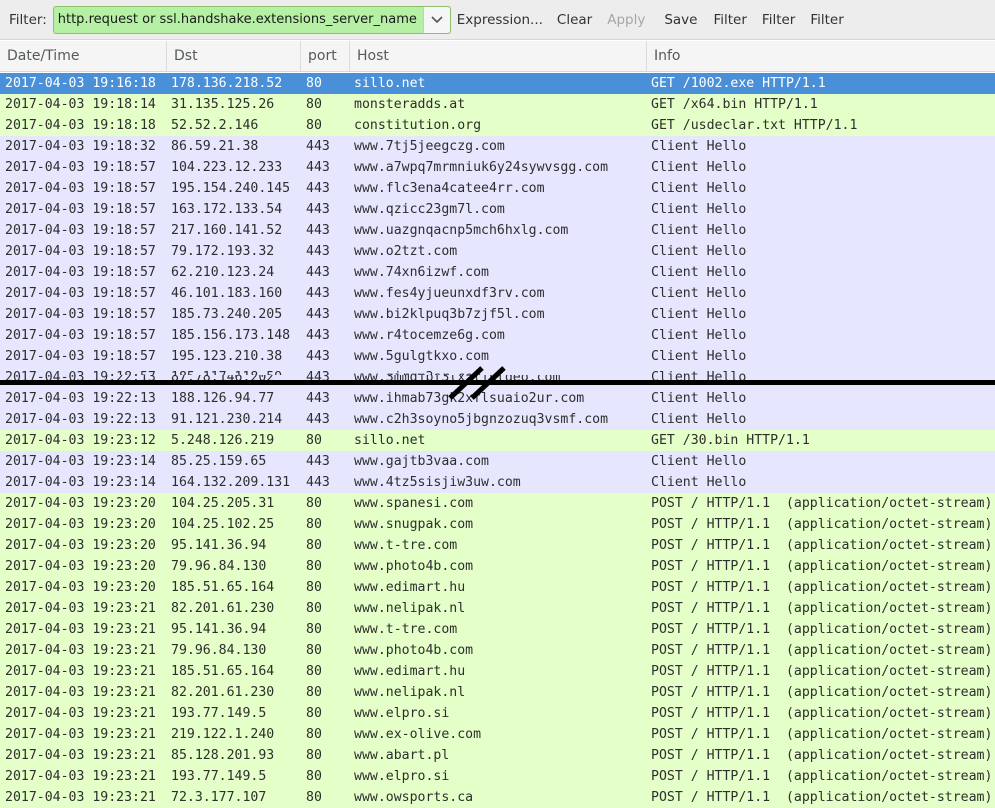 The image size is (995, 808). I want to click on display-filter-box, so click(251, 19).